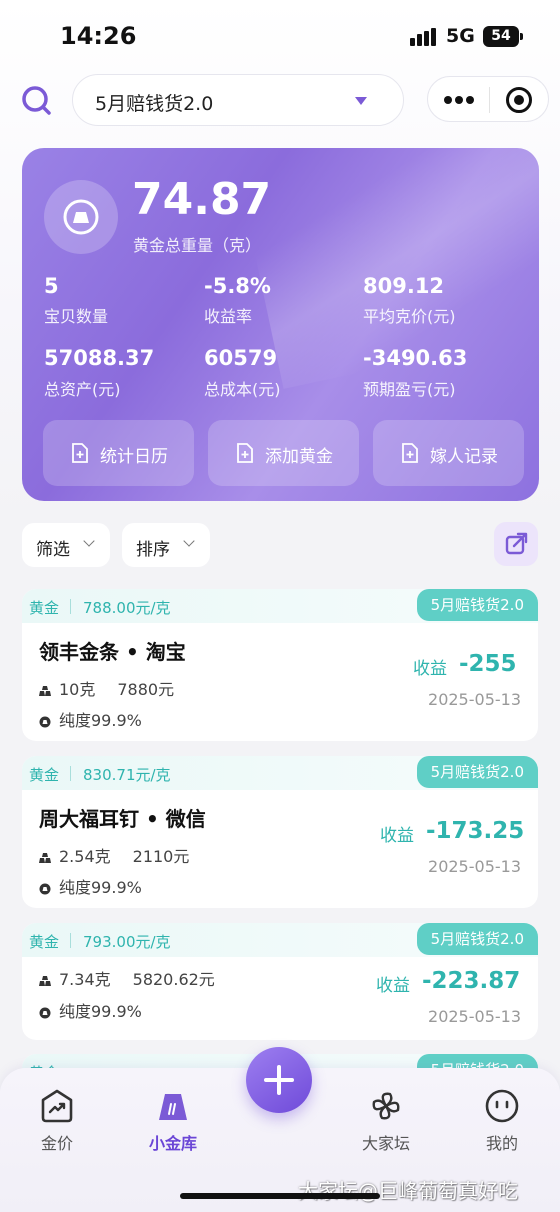  I want to click on total-cost-label: 总成本(元), so click(242, 389).